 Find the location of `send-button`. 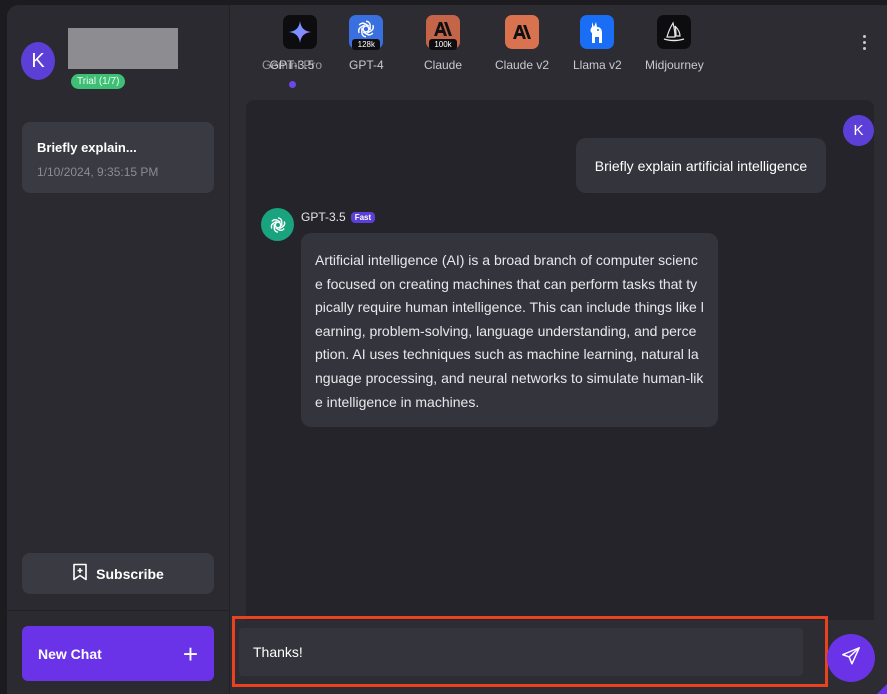

send-button is located at coordinates (851, 658).